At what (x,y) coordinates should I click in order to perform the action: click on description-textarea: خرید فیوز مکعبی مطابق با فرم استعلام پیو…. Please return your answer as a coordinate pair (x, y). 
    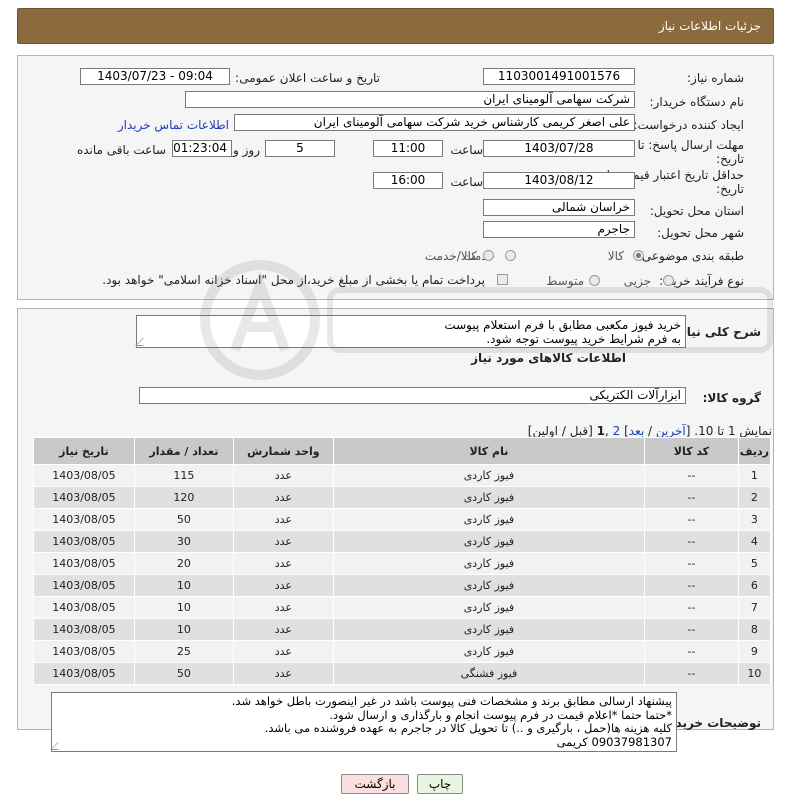
    Looking at the image, I should click on (411, 331).